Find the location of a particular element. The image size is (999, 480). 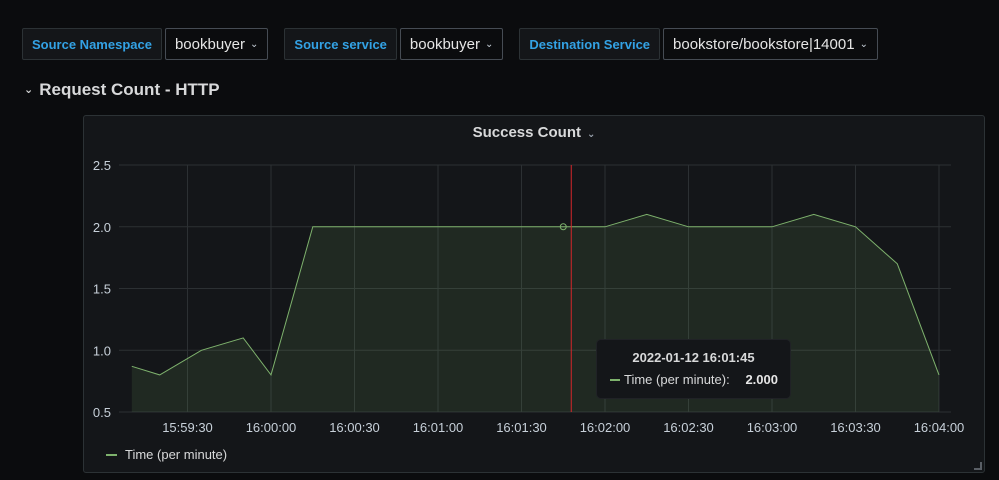

x-tick-label: 16:03:00 is located at coordinates (772, 427).